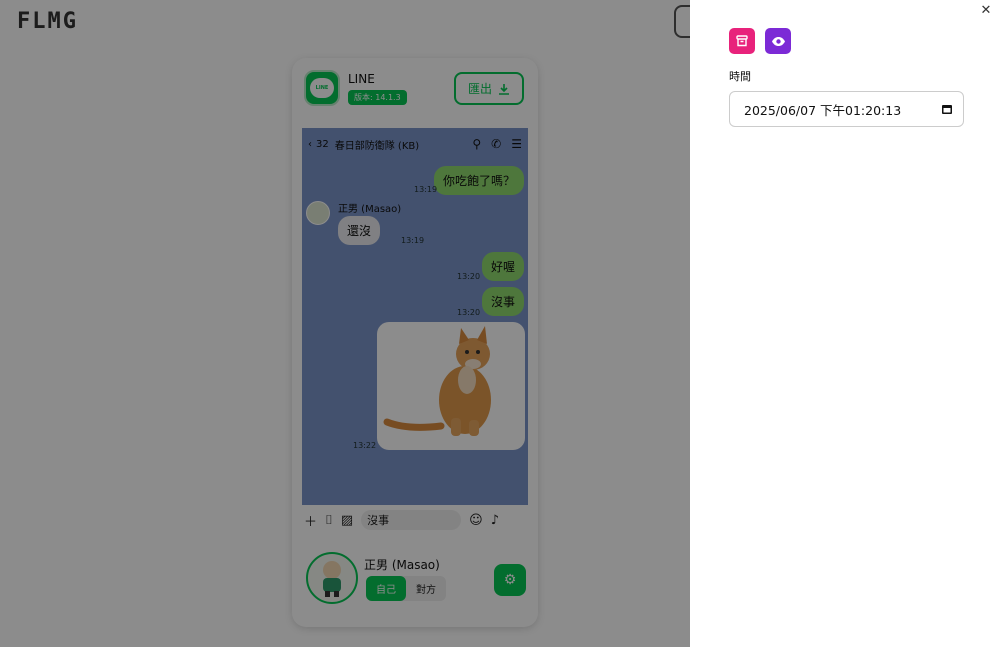  I want to click on time-label: 時間, so click(740, 76).